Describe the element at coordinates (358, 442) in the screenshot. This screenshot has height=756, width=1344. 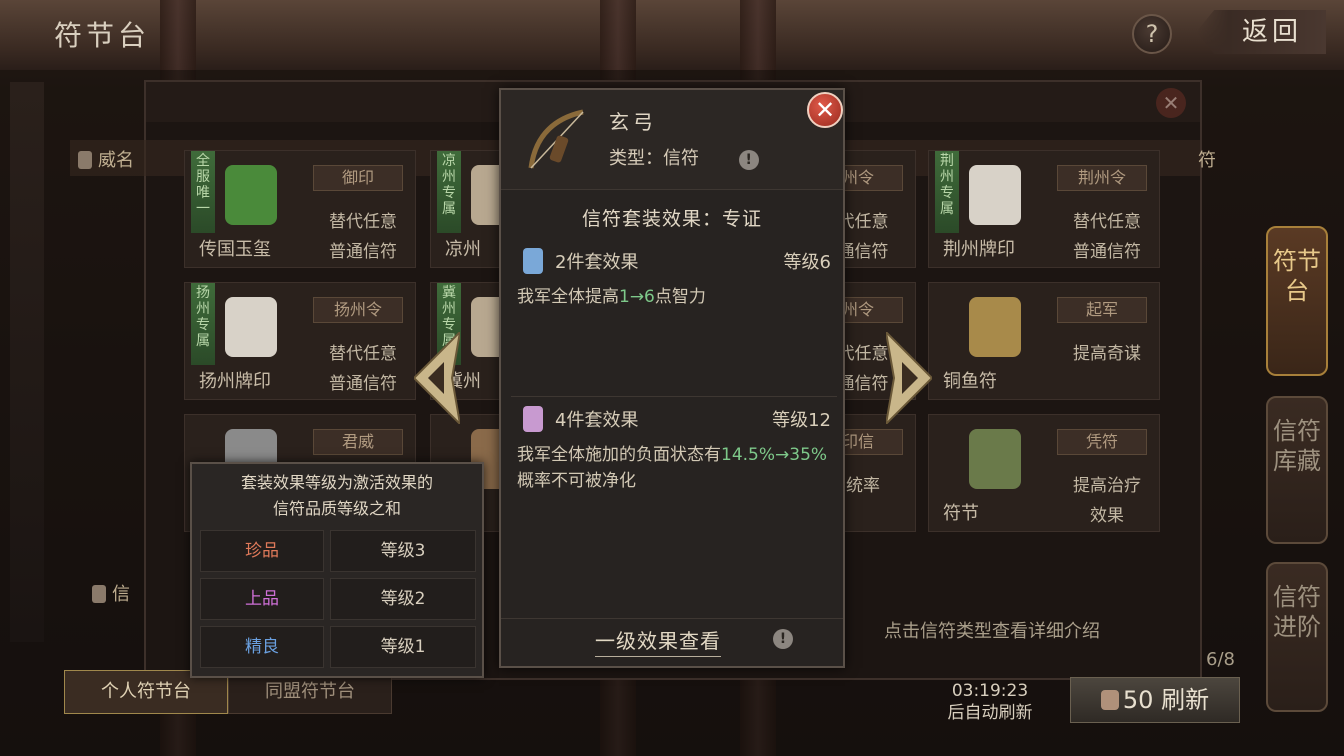
I see `card-badge: 君威` at that location.